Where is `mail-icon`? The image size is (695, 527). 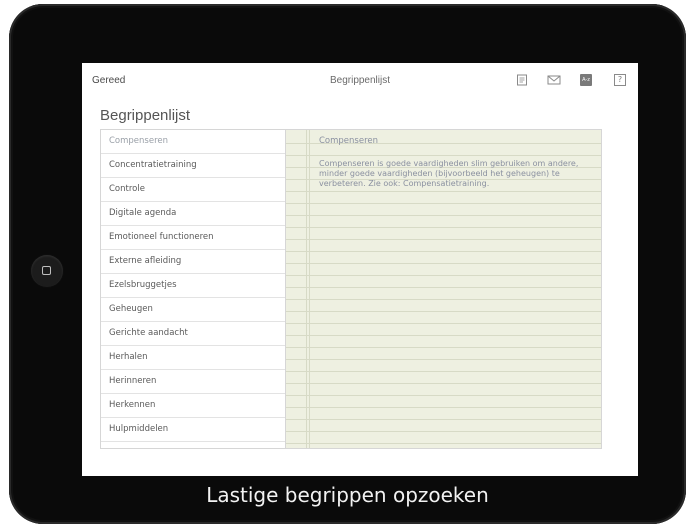
mail-icon is located at coordinates (554, 80).